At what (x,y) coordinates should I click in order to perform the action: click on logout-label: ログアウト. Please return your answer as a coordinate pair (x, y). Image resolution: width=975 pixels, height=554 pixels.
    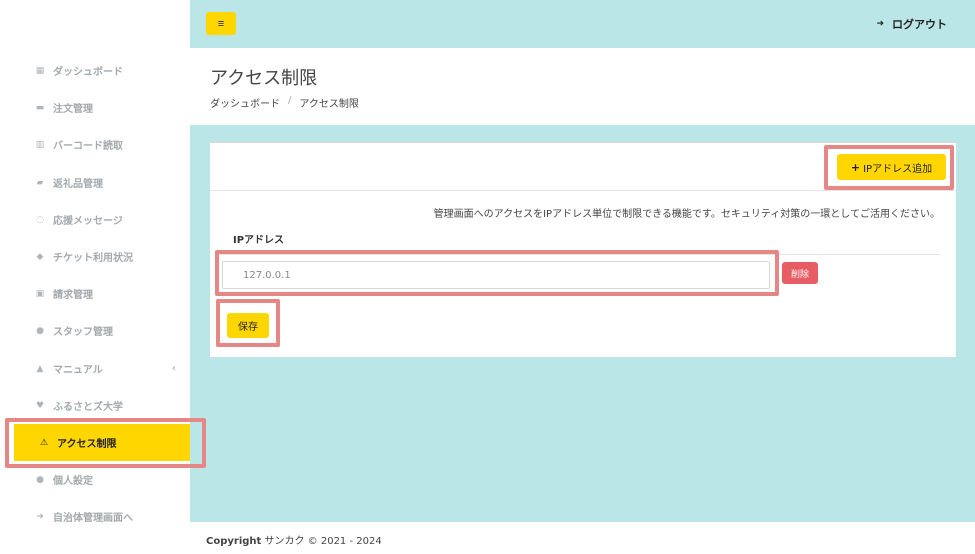
    Looking at the image, I should click on (919, 24).